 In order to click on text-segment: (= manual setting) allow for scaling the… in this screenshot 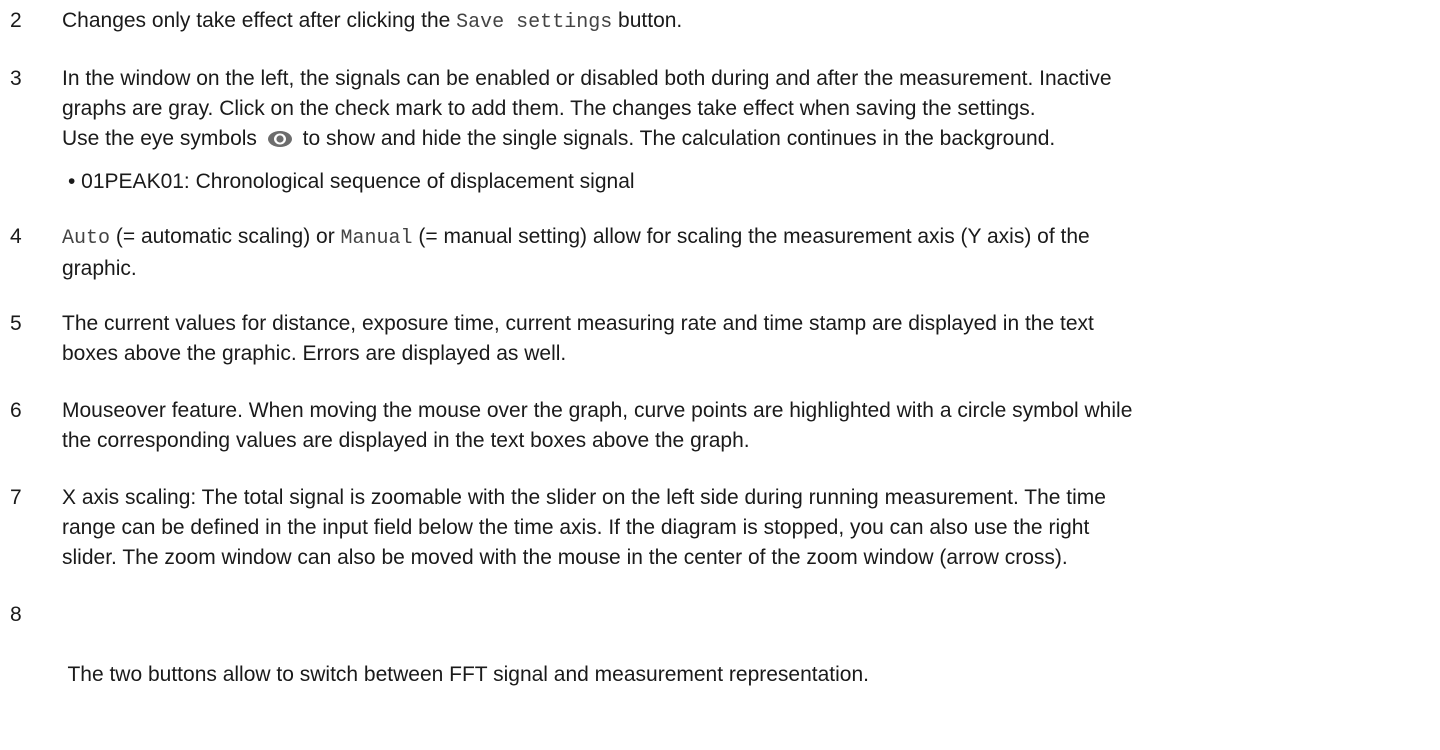, I will do `click(751, 236)`.